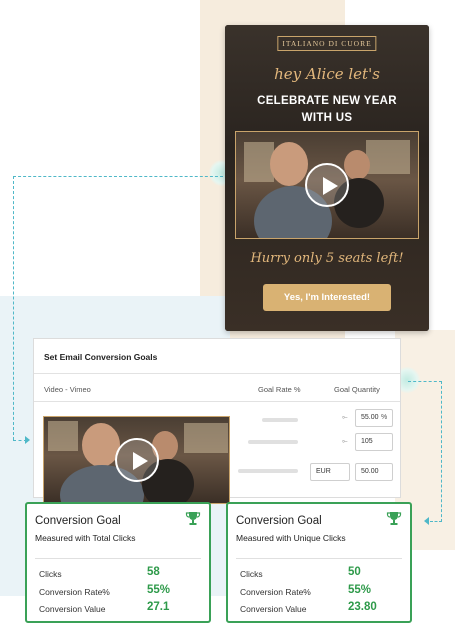 This screenshot has height=644, width=455. I want to click on goal-rate-input: 55.00, so click(374, 418).